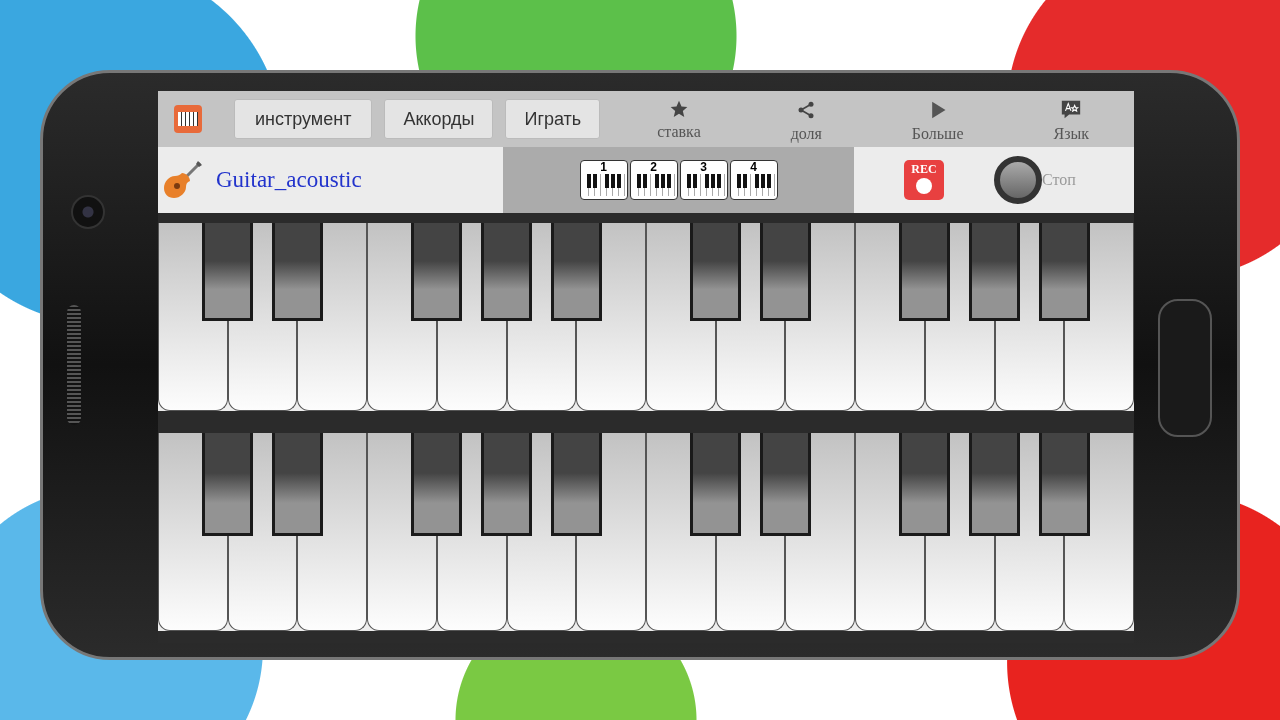 The height and width of the screenshot is (720, 1280). What do you see at coordinates (289, 180) in the screenshot?
I see `instrument-name: Guitar_acoustic` at bounding box center [289, 180].